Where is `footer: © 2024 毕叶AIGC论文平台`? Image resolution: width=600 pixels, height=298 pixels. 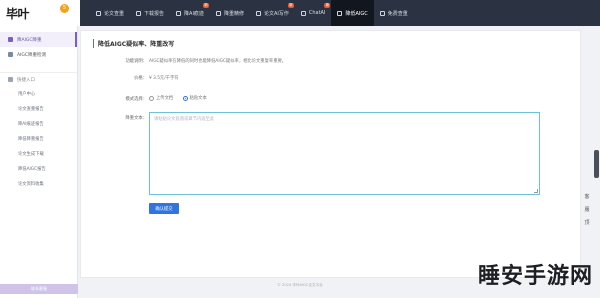 footer: © 2024 毕叶AIGC论文平台 is located at coordinates (300, 285).